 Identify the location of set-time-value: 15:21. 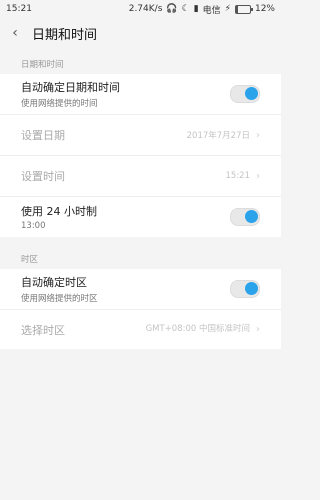
(238, 176).